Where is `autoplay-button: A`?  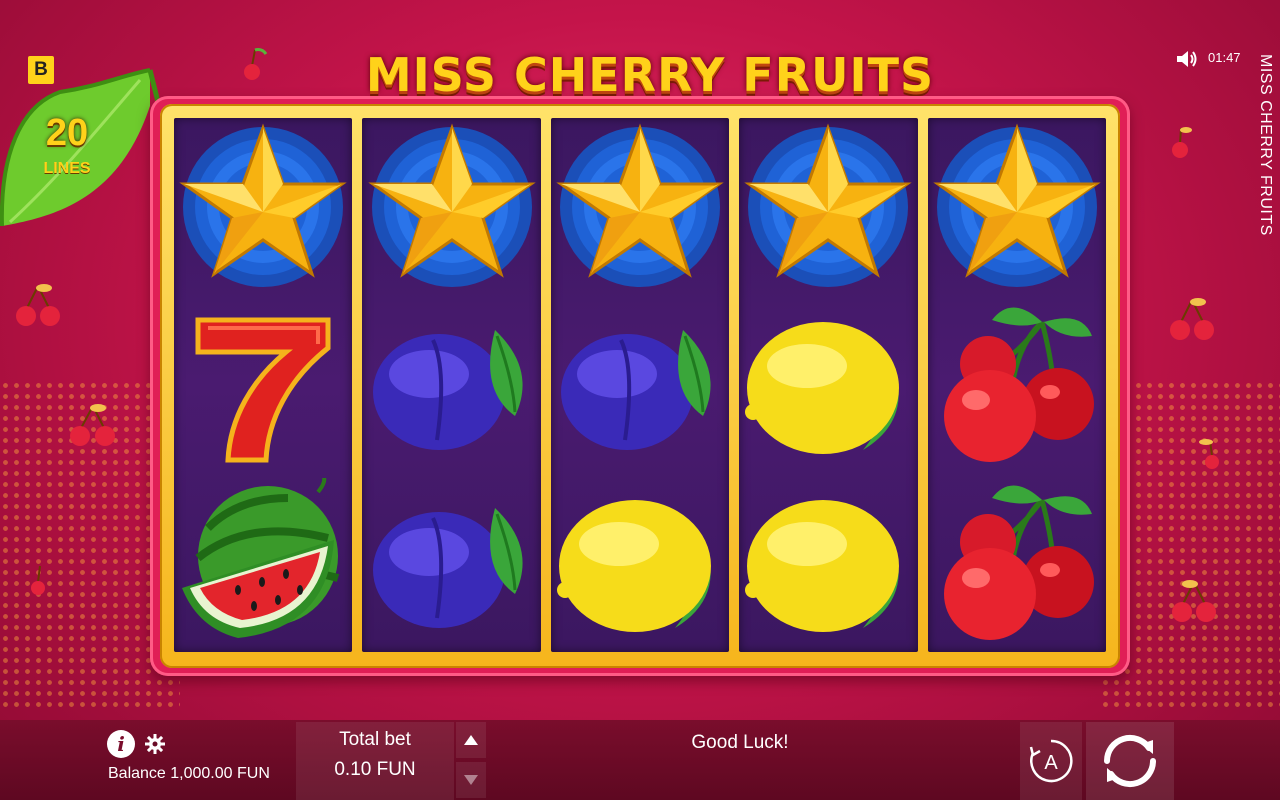 autoplay-button: A is located at coordinates (1051, 761).